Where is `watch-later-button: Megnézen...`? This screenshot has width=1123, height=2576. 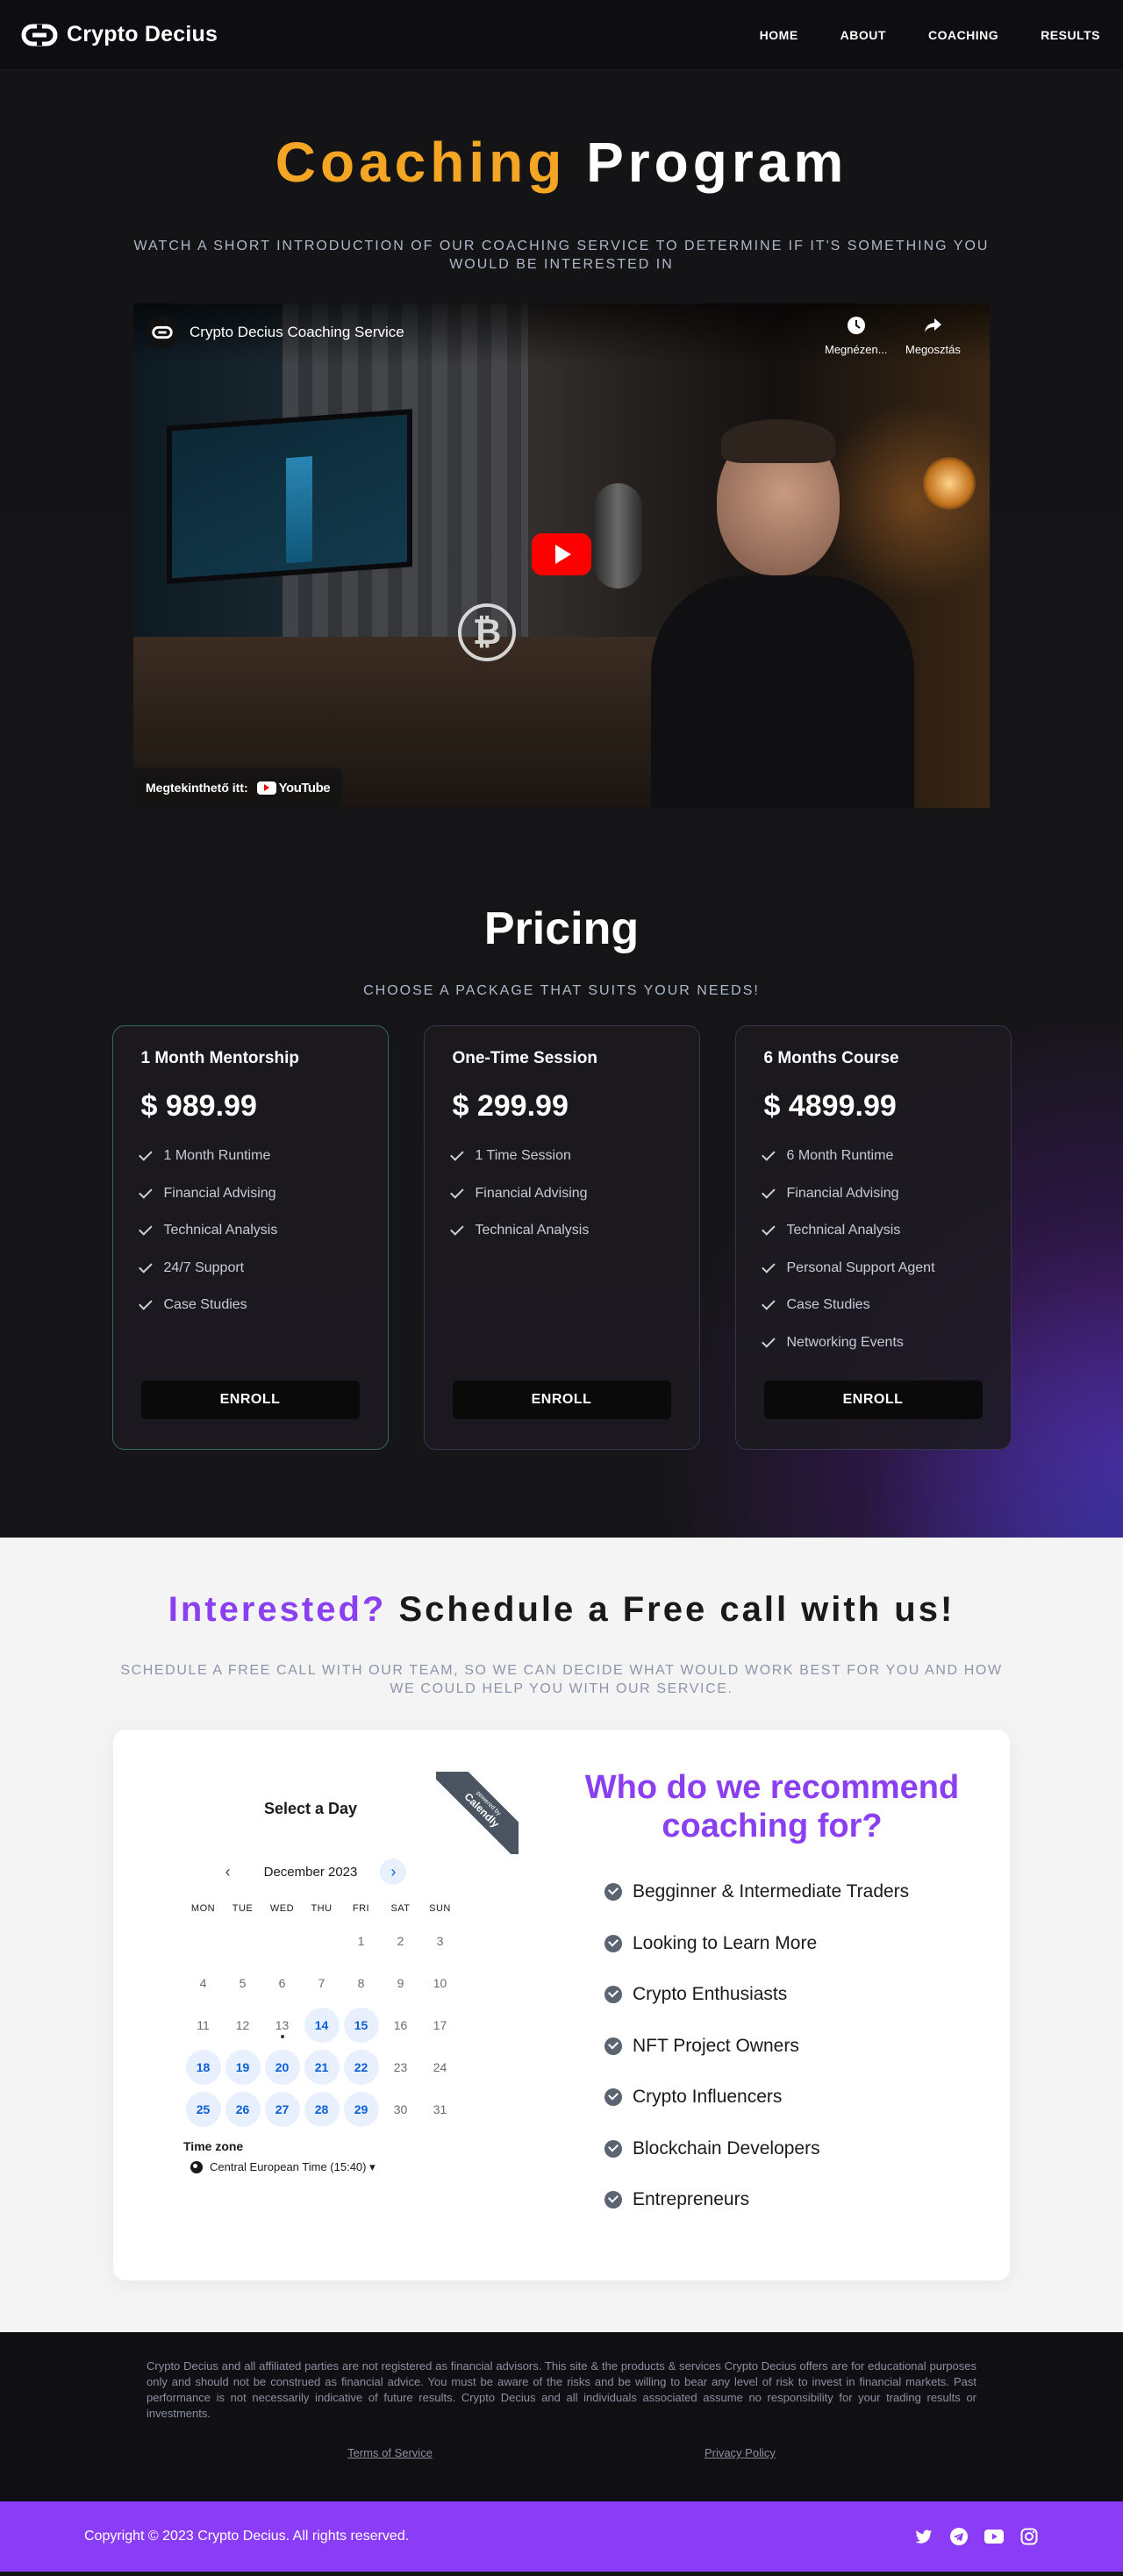 watch-later-button: Megnézen... is located at coordinates (856, 336).